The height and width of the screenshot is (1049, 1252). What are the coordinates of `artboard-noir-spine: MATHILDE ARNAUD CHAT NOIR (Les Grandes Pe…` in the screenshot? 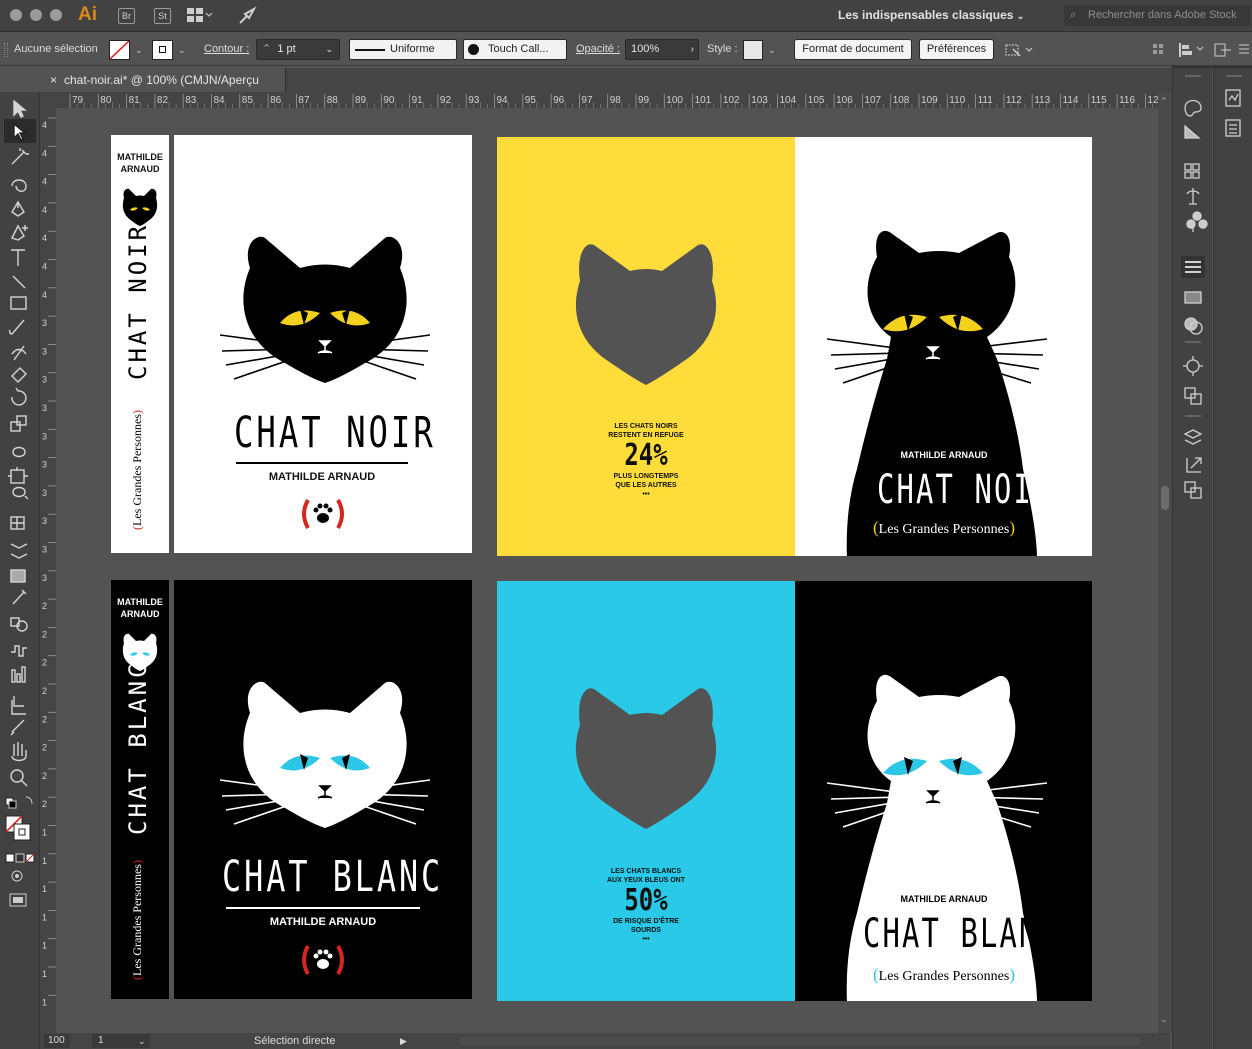 It's located at (140, 344).